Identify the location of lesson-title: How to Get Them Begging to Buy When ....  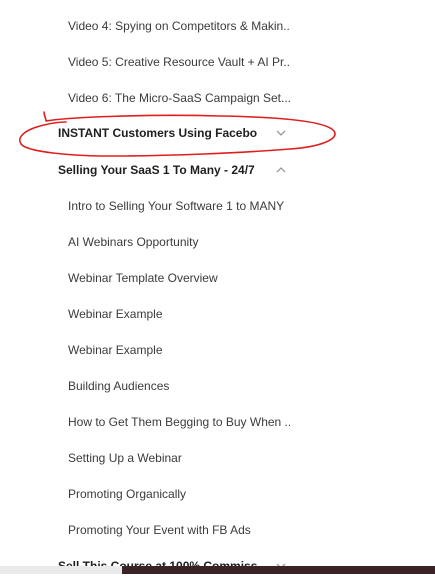
(179, 422).